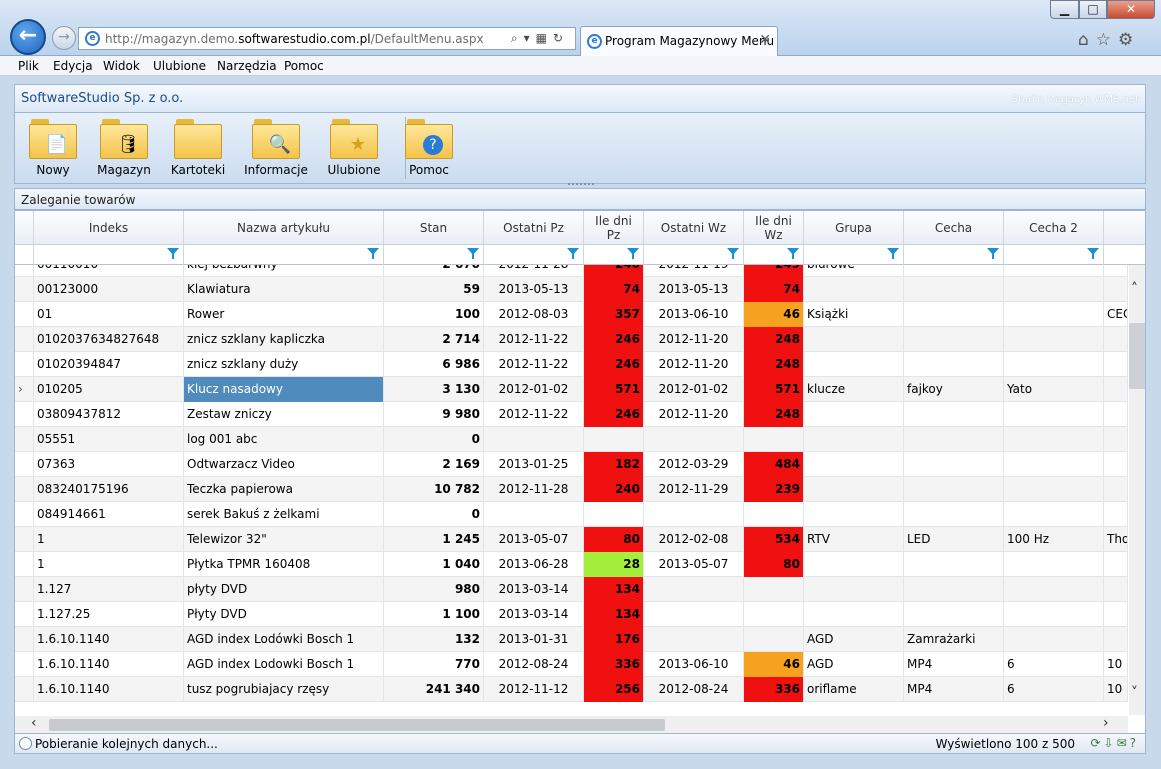 The image size is (1161, 769). What do you see at coordinates (284, 614) in the screenshot?
I see `cell-nazwa: Płyty DVD` at bounding box center [284, 614].